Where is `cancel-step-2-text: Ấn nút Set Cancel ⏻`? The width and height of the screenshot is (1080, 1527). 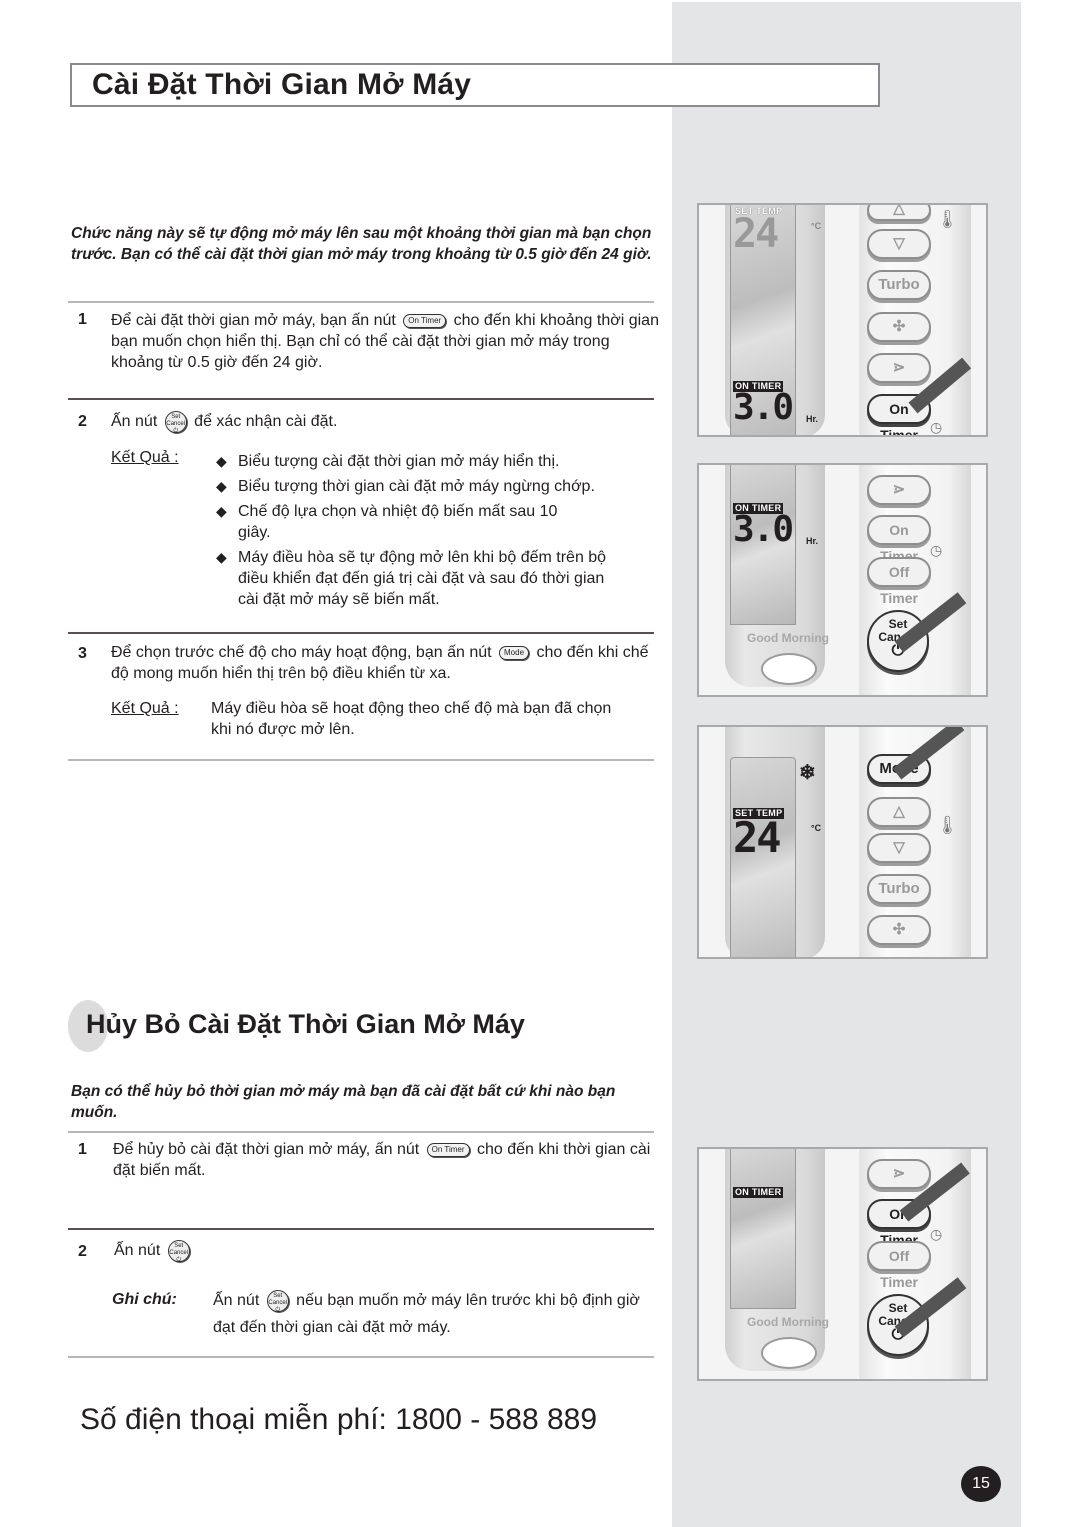 cancel-step-2-text: Ấn nút Set Cancel ⏻ is located at coordinates (389, 1251).